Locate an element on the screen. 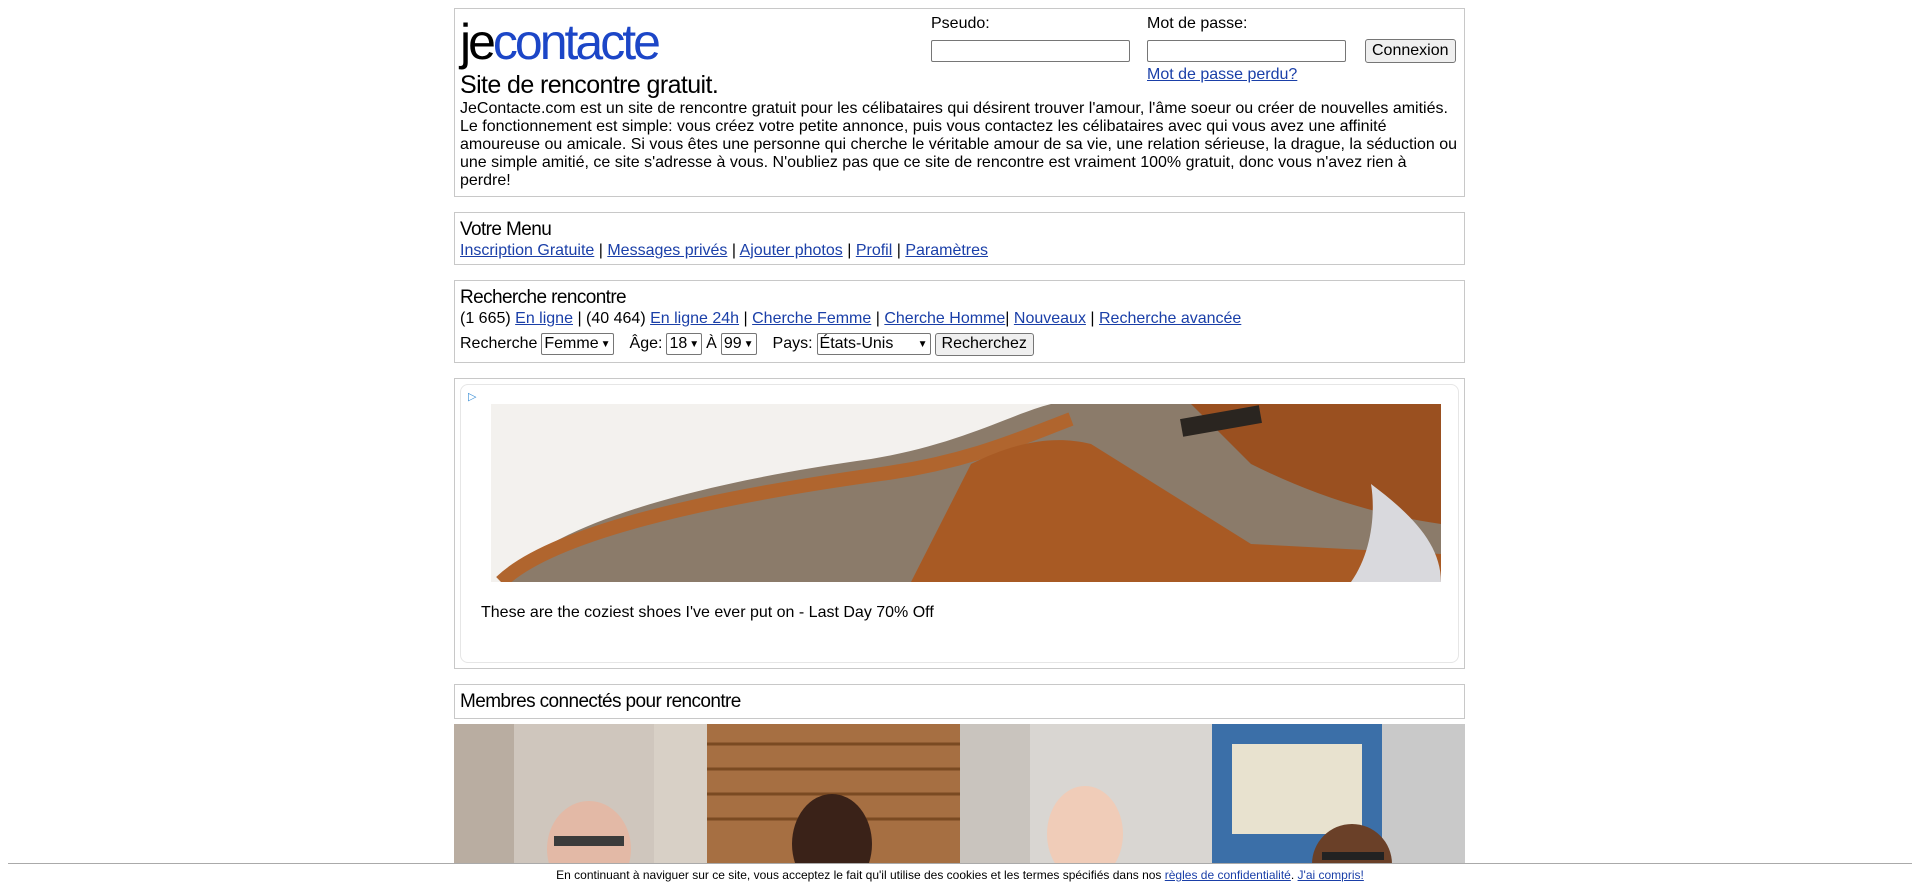  password-input is located at coordinates (1246, 51).